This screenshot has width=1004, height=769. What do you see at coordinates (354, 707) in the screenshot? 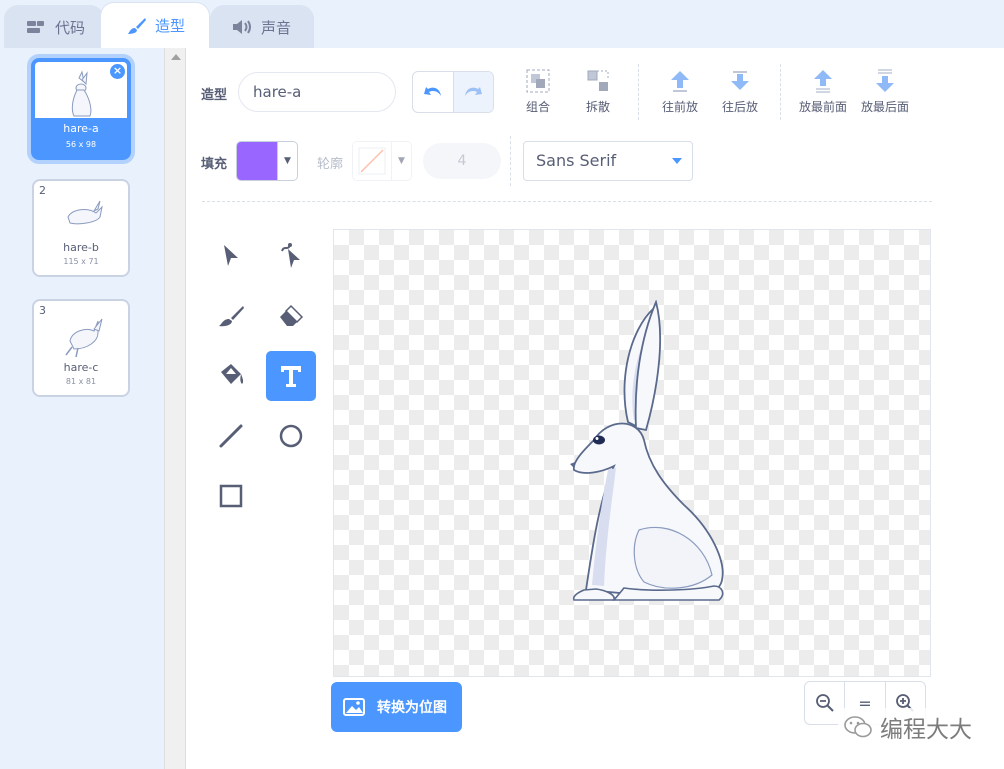
I see `image-icon` at bounding box center [354, 707].